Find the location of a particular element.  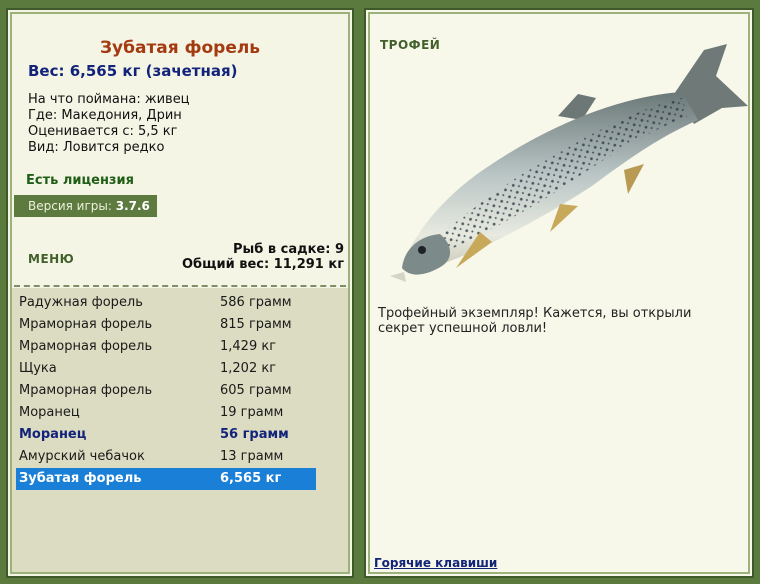

catch-row: Радужная форель 586 грамм is located at coordinates (166, 303).